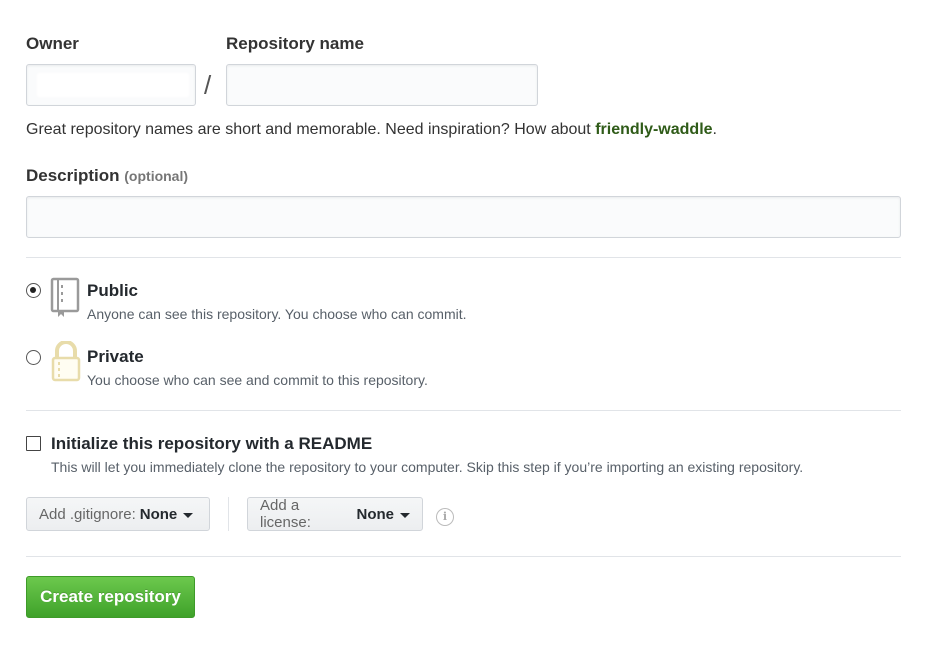 This screenshot has width=930, height=654. What do you see at coordinates (113, 290) in the screenshot?
I see `public-option-title: Public` at bounding box center [113, 290].